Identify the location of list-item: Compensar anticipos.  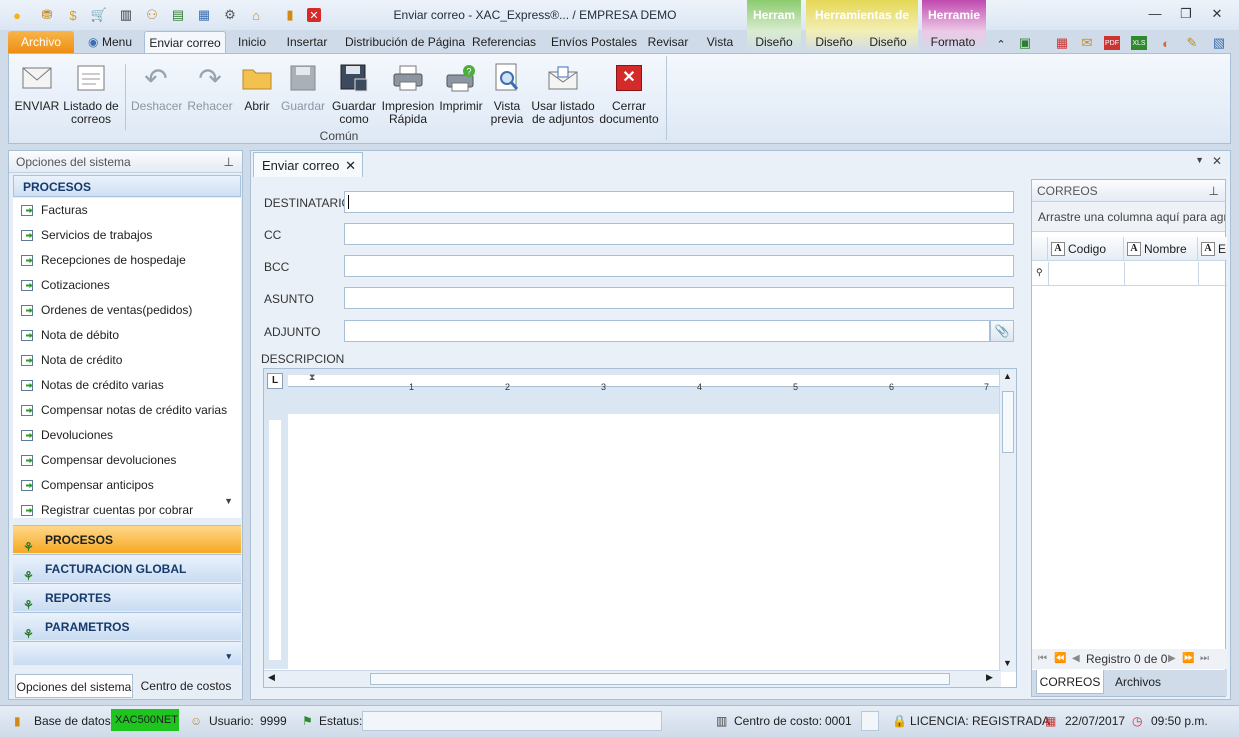
(127, 485).